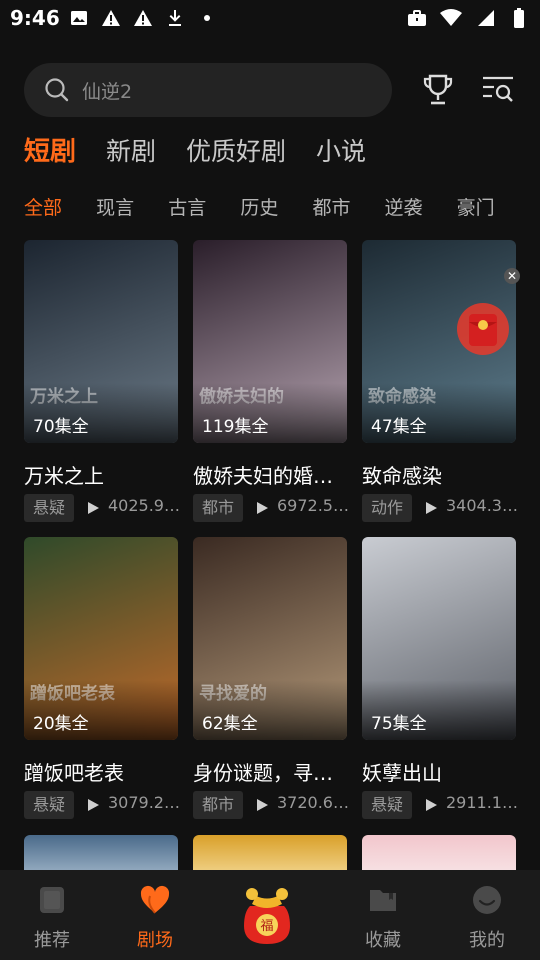 The image size is (540, 960). Describe the element at coordinates (341, 152) in the screenshot. I see `tab-novel: 小说` at that location.